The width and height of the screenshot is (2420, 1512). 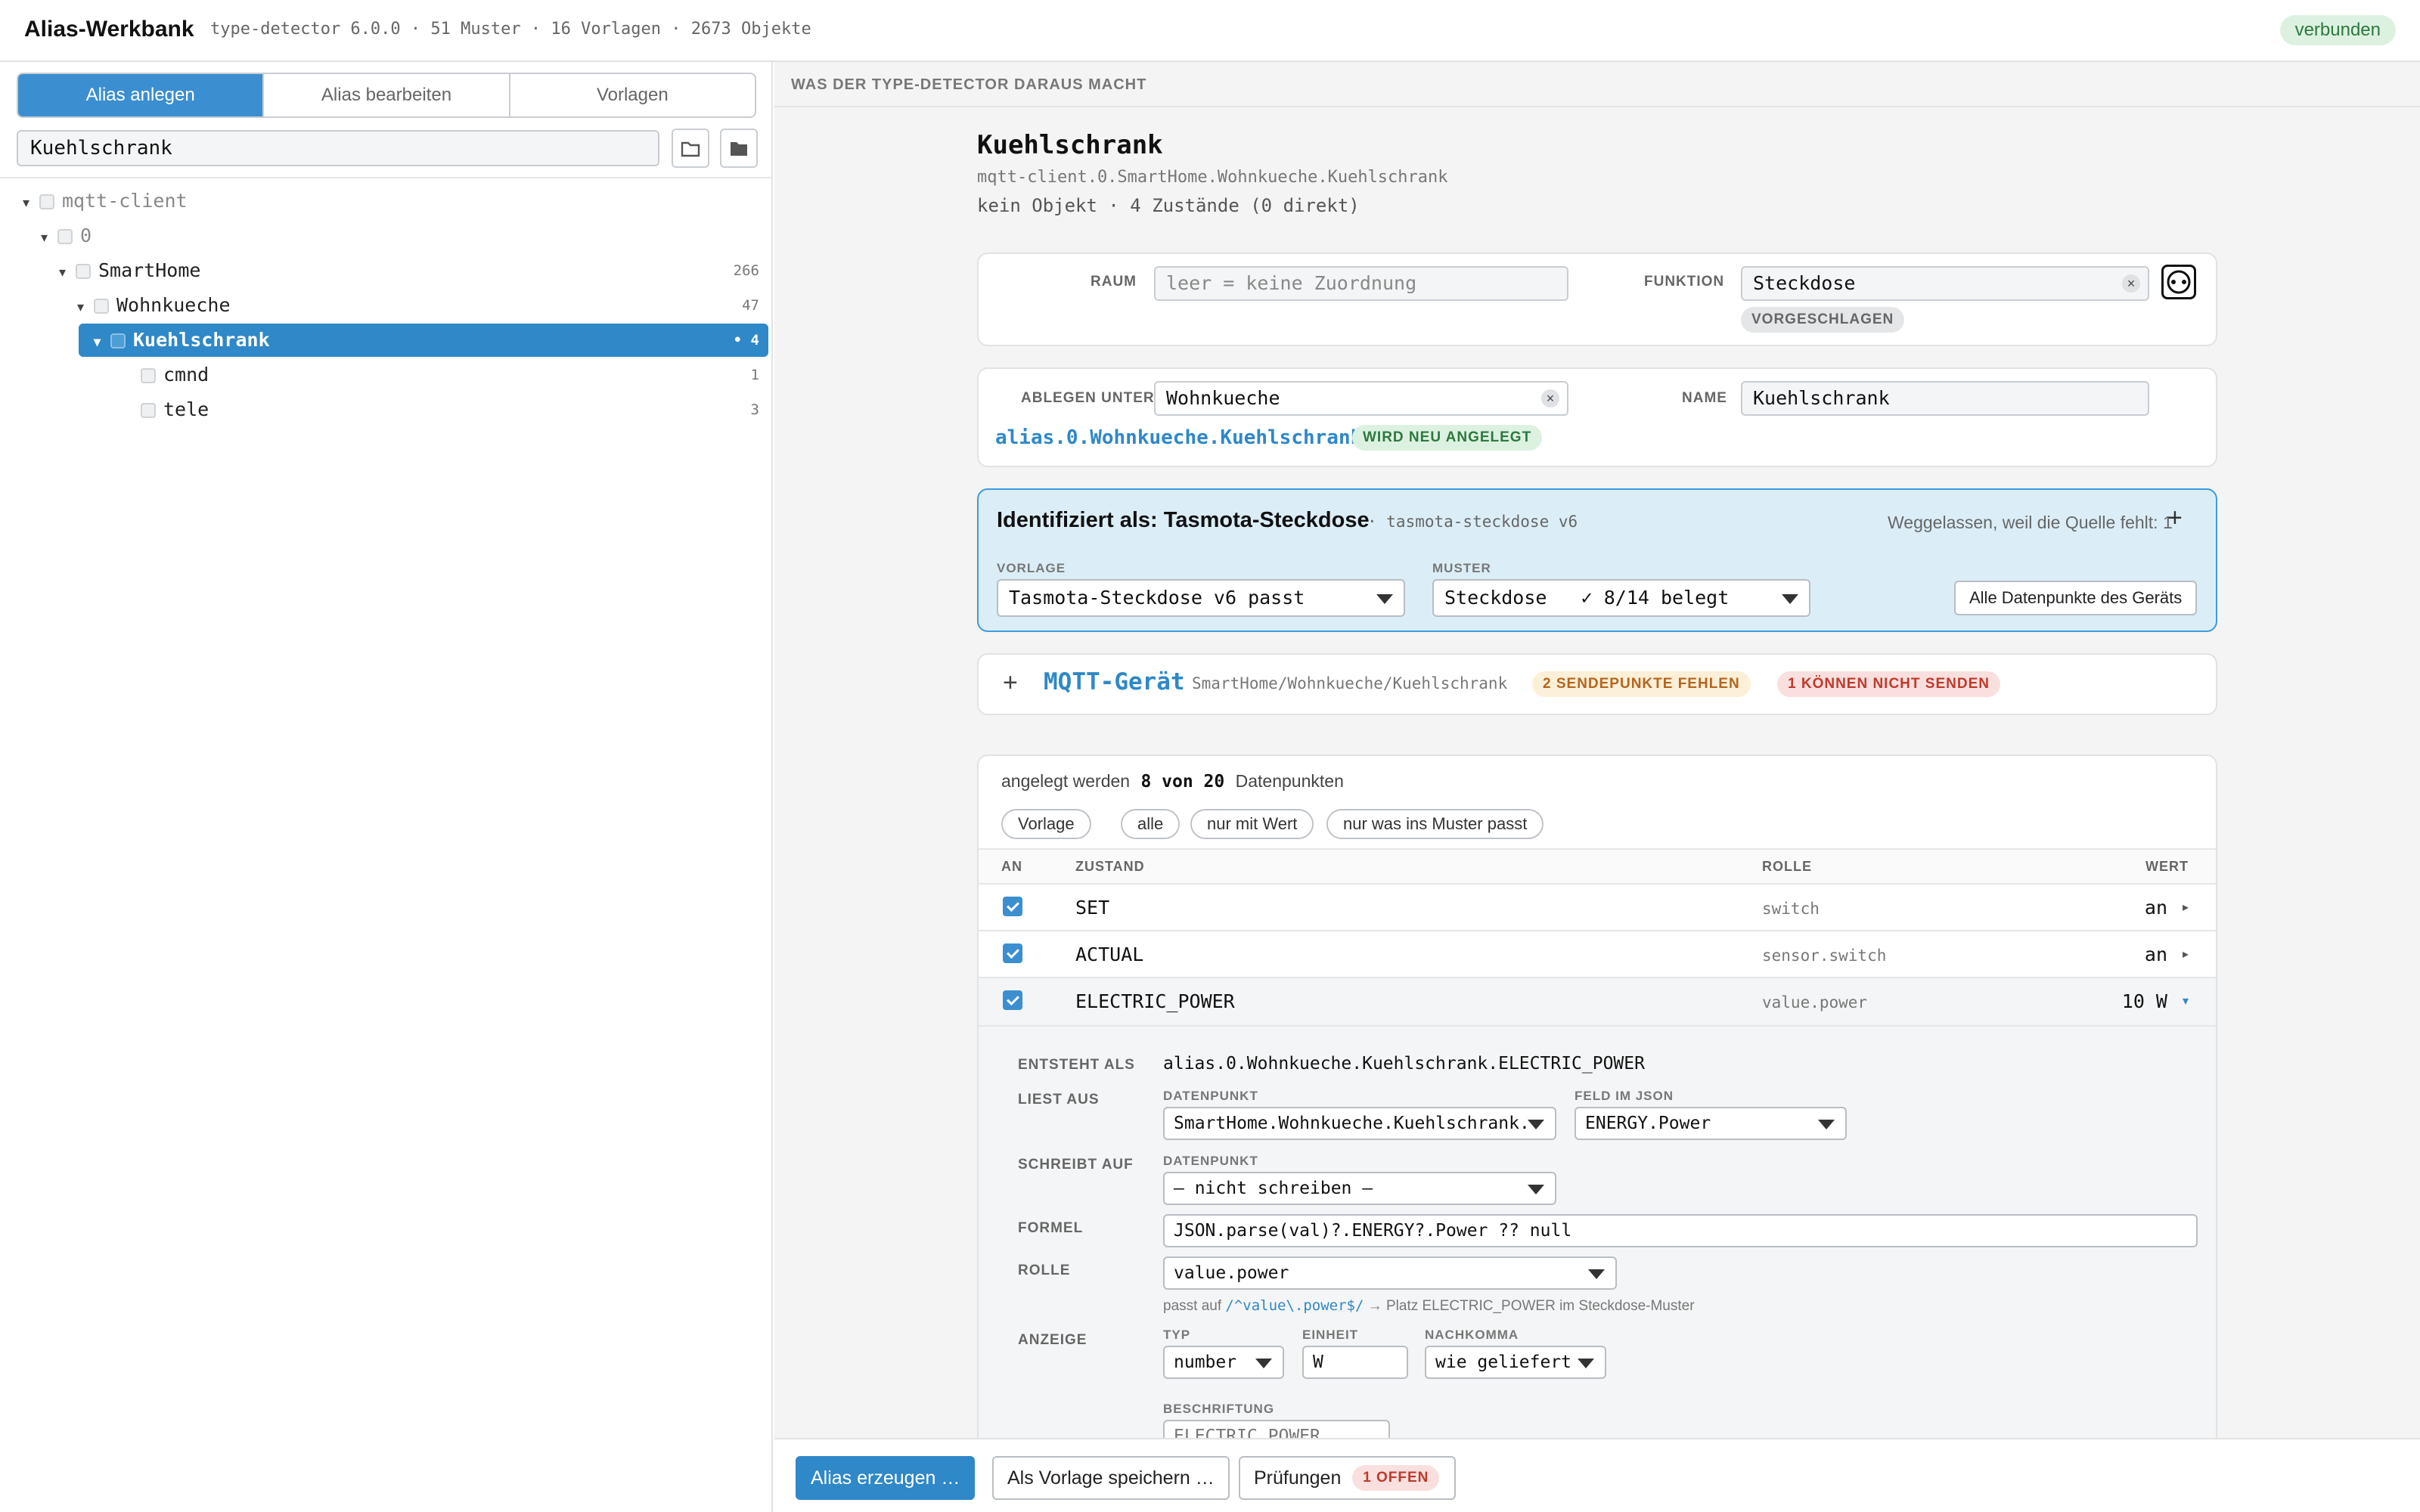 What do you see at coordinates (1361, 398) in the screenshot?
I see `ablegen-input: Wohnkueche ×` at bounding box center [1361, 398].